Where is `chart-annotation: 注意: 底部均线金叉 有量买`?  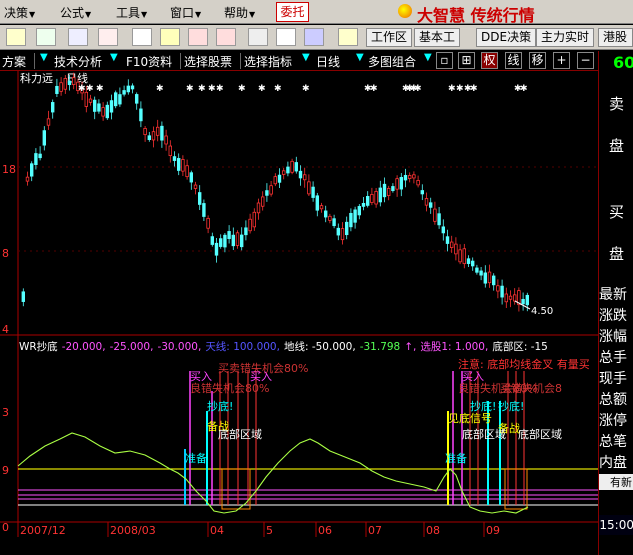
chart-annotation: 注意: 底部均线金叉 有量买 is located at coordinates (524, 364).